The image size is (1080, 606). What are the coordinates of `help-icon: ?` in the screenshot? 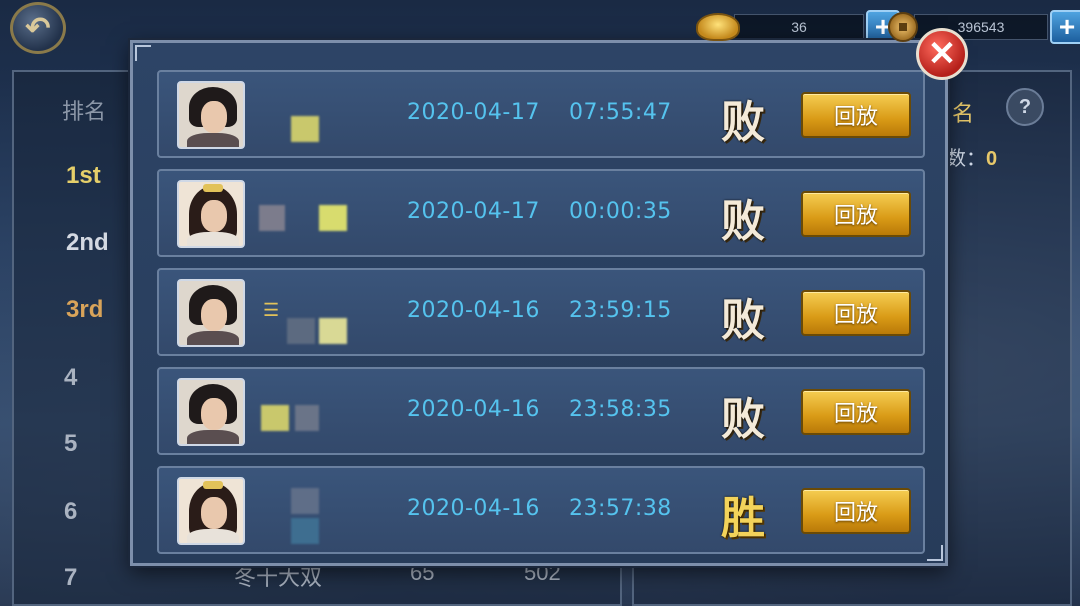 It's located at (1025, 106).